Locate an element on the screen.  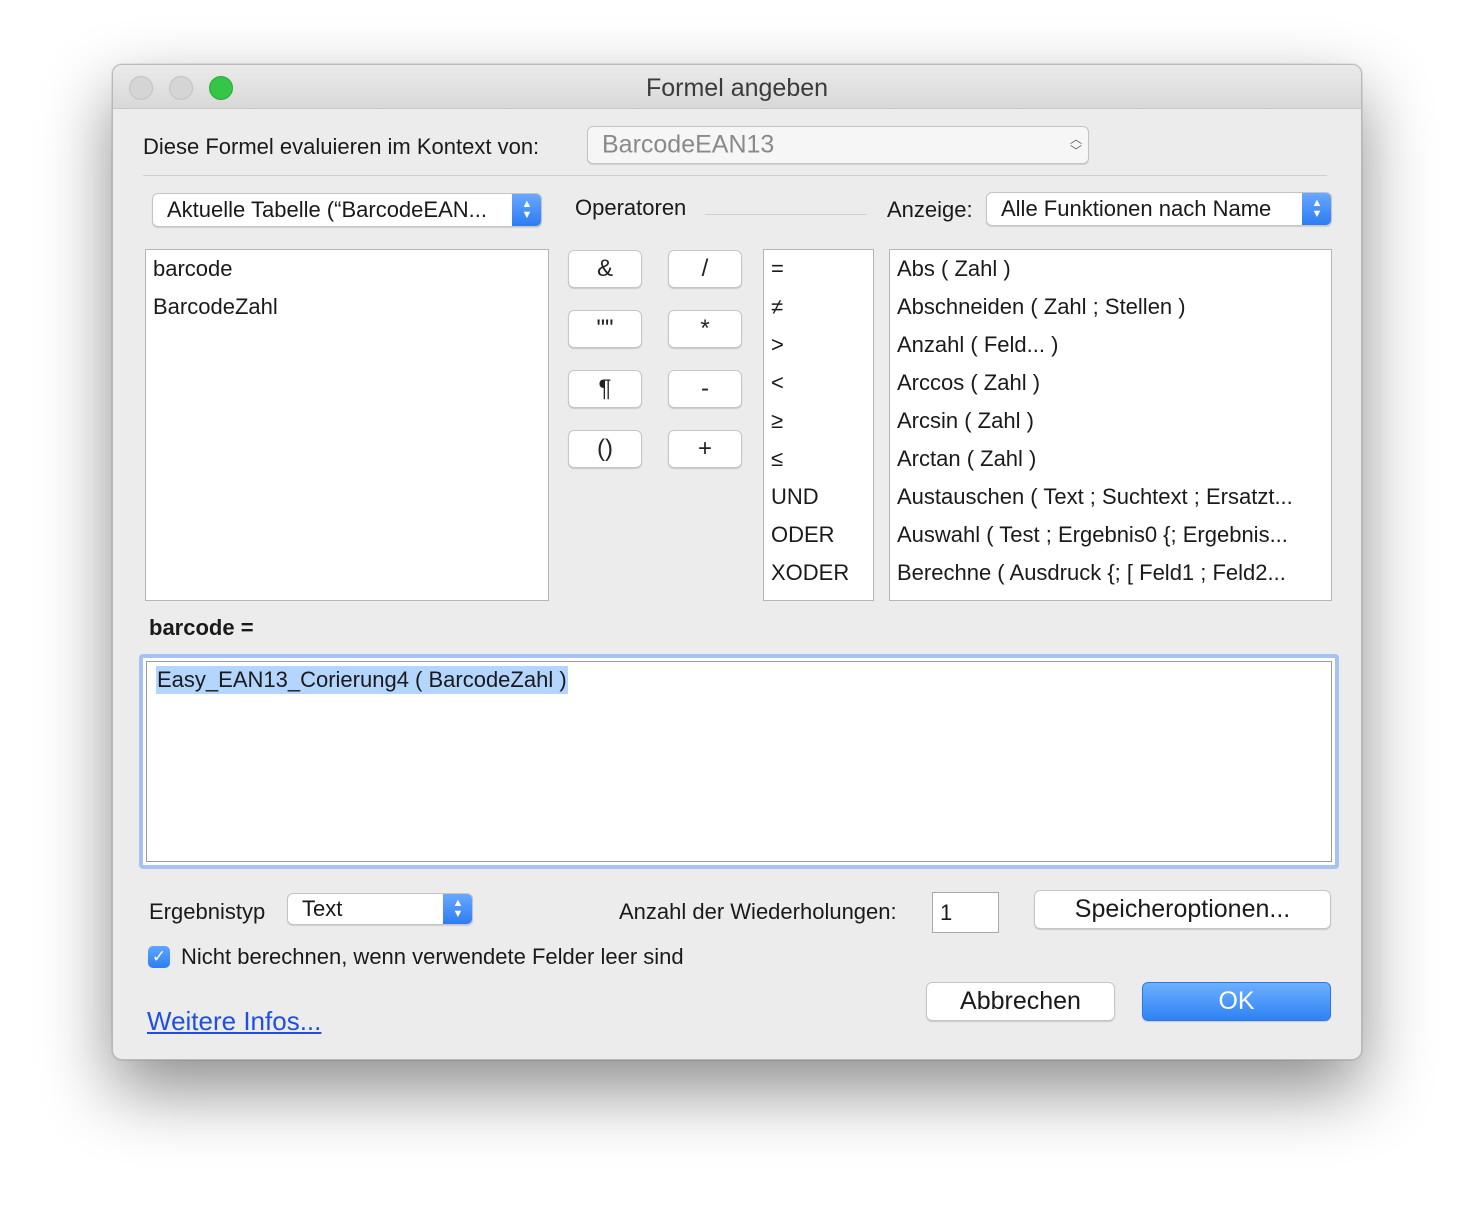
list-item: Abschneiden ( Zahl ; Stellen ) is located at coordinates (1110, 309).